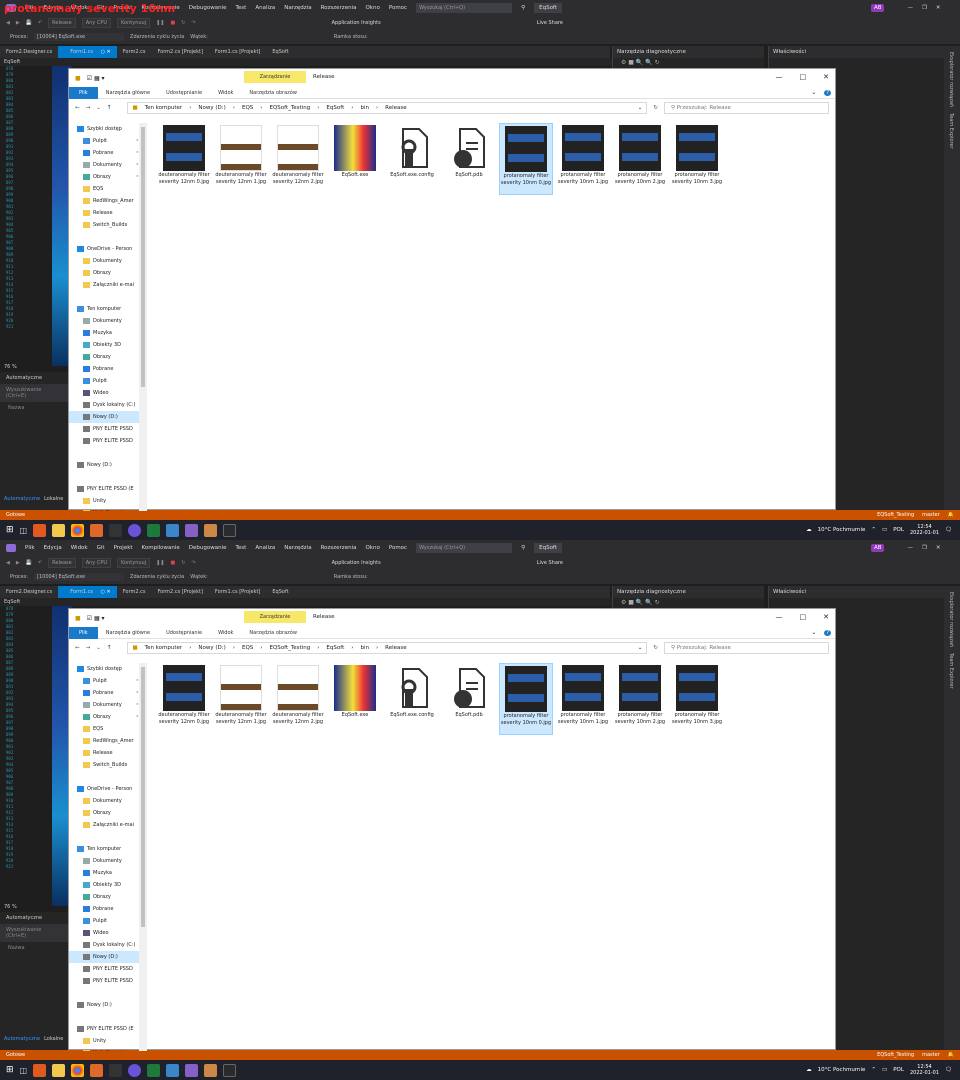  What do you see at coordinates (289, 108) in the screenshot?
I see `breadcrumb-item: EQSoft_Testing` at bounding box center [289, 108].